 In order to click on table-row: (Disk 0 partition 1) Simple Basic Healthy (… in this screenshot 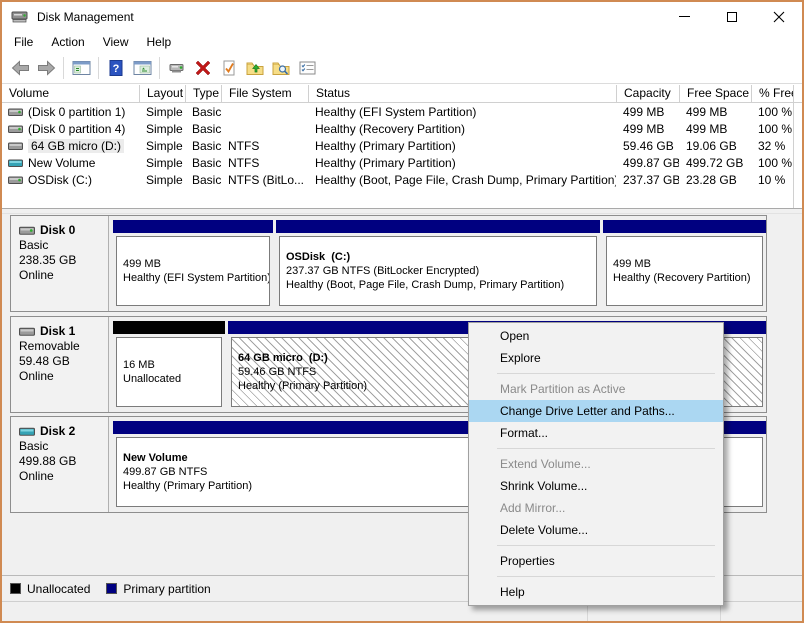, I will do `click(402, 111)`.